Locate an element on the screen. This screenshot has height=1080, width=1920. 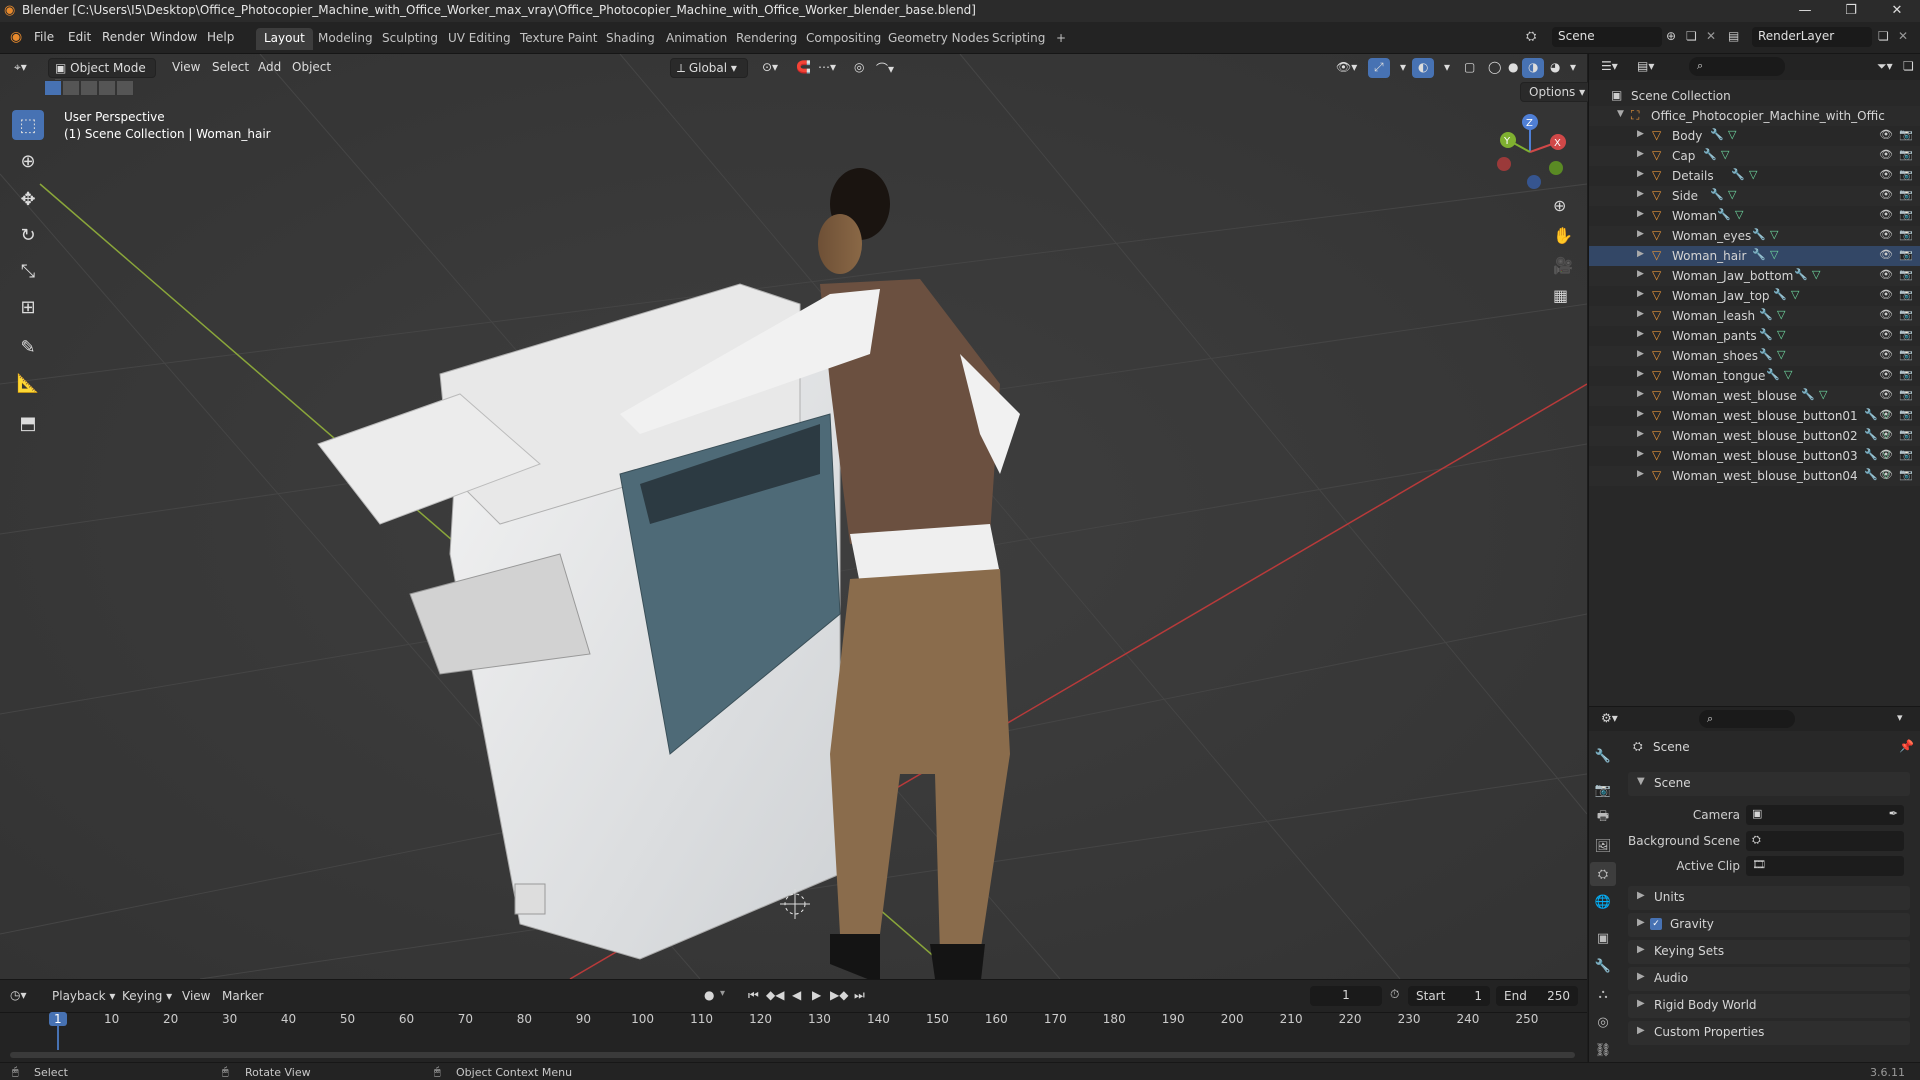
gizmo-toggle-icon: ⤢ is located at coordinates (1379, 68).